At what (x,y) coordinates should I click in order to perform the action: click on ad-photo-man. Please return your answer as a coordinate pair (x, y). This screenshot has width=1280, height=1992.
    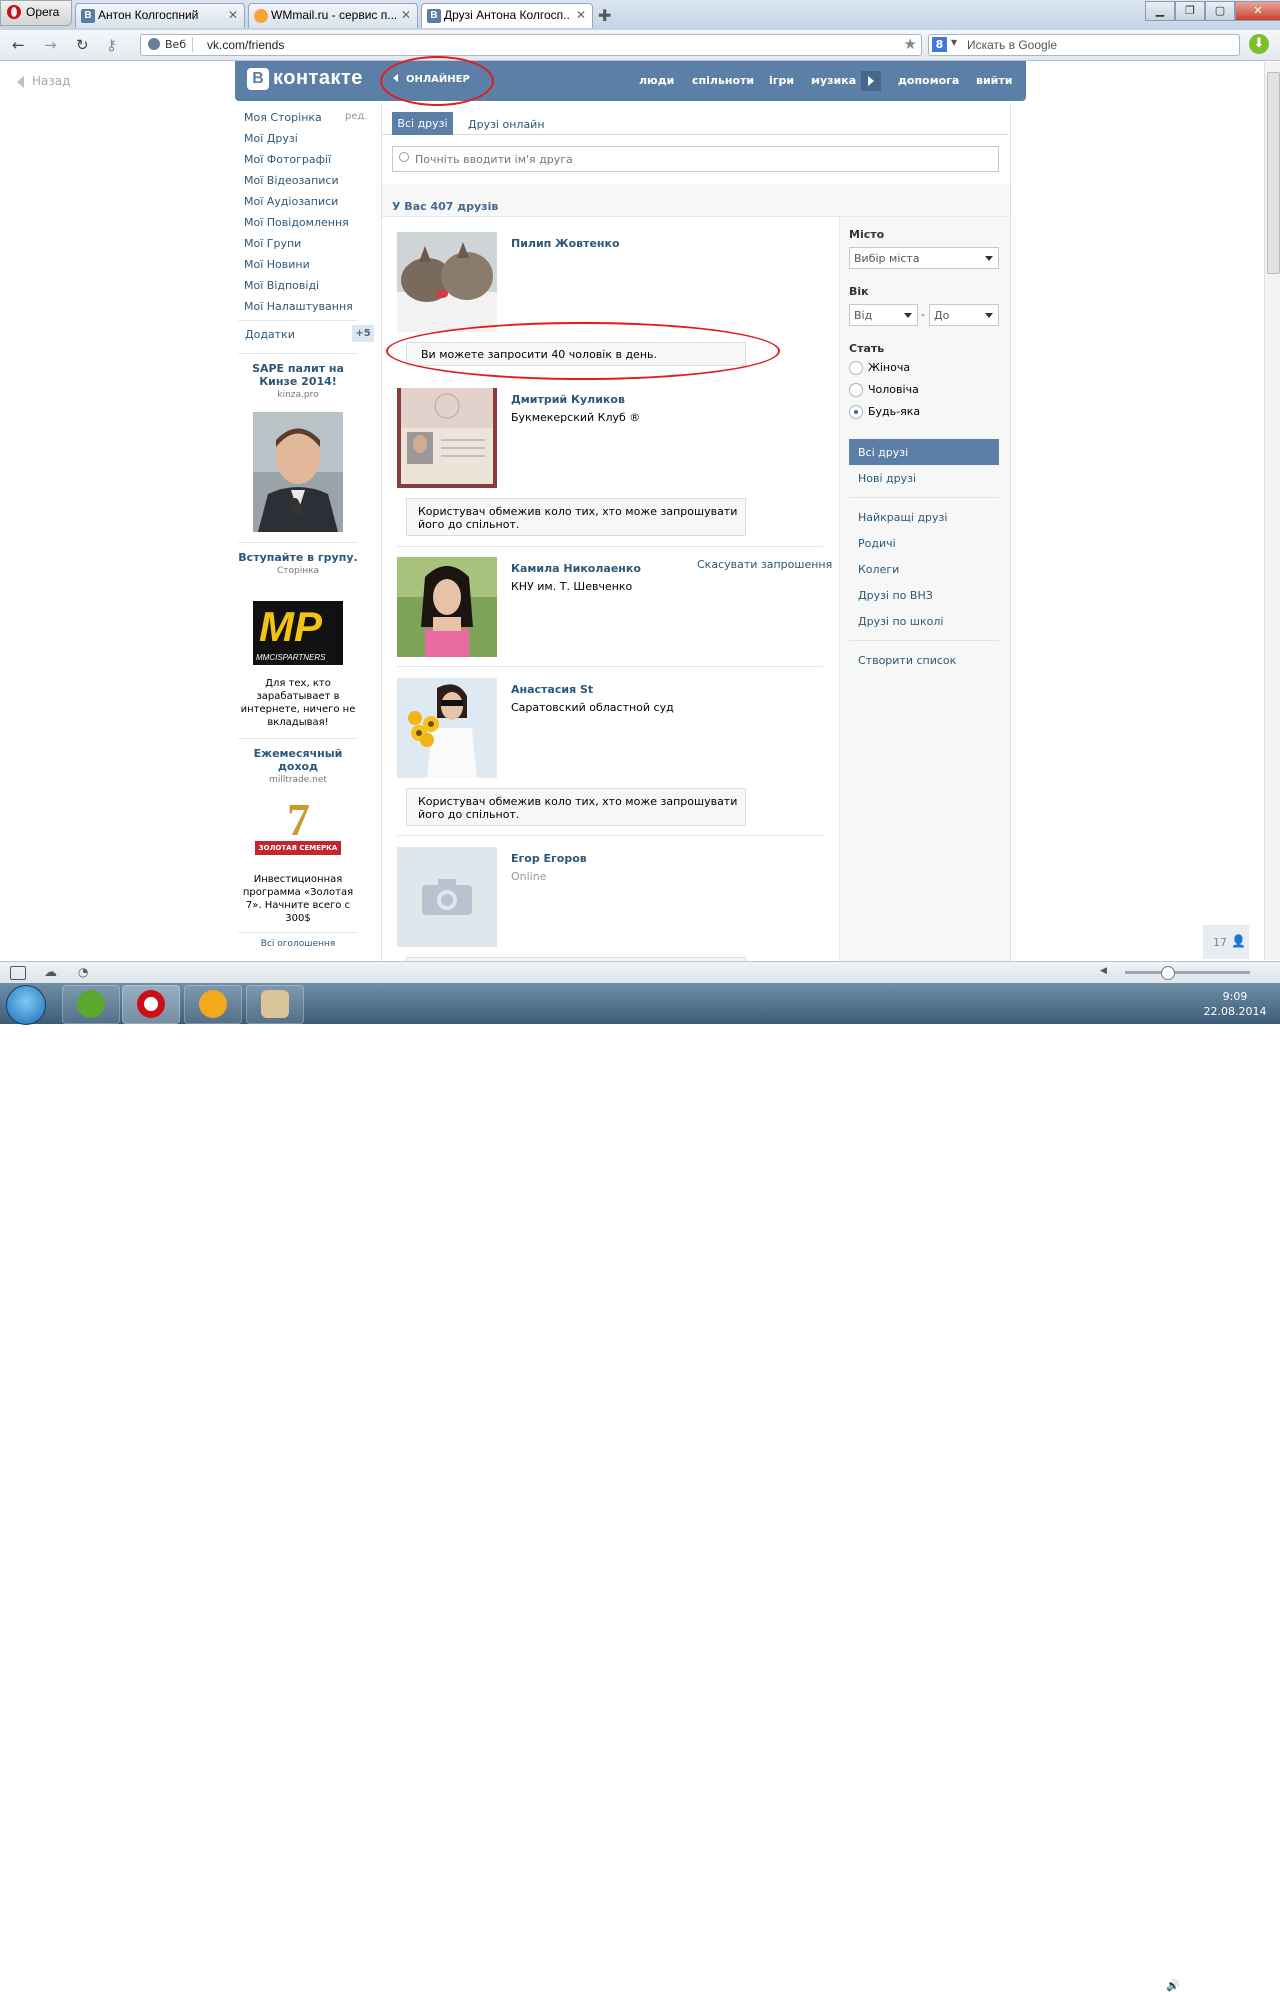
    Looking at the image, I should click on (298, 472).